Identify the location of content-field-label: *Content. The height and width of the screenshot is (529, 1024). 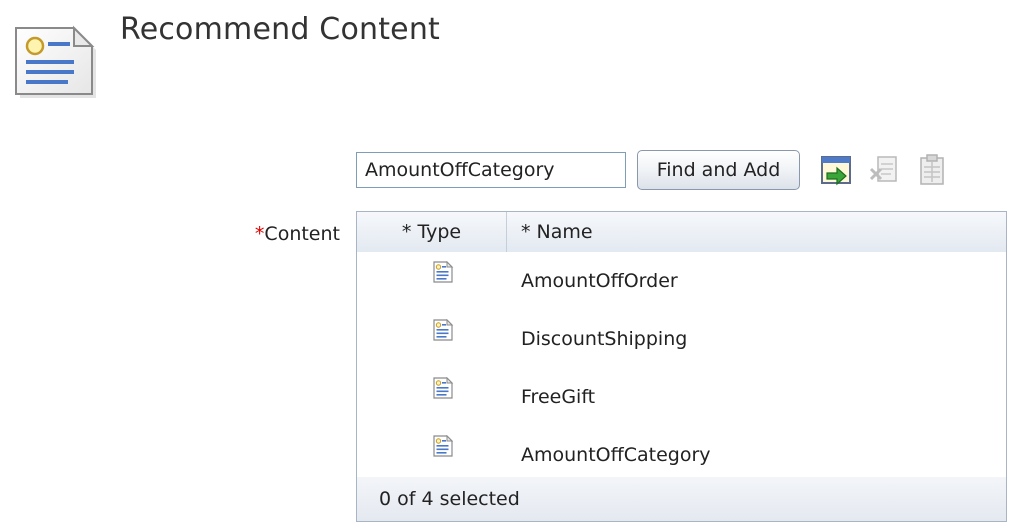
(297, 234).